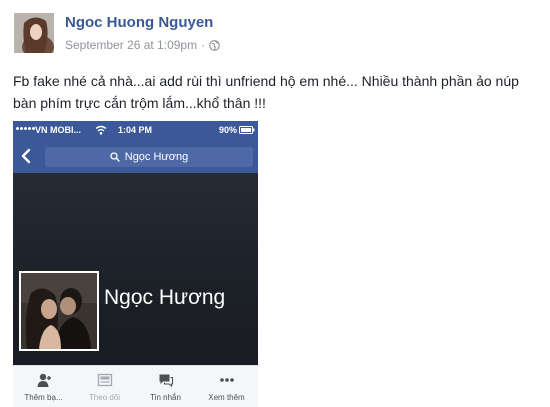  I want to click on profile-action-bar: Thêm bạ... Theo dõi Tin nhắn Xem thêm, so click(135, 386).